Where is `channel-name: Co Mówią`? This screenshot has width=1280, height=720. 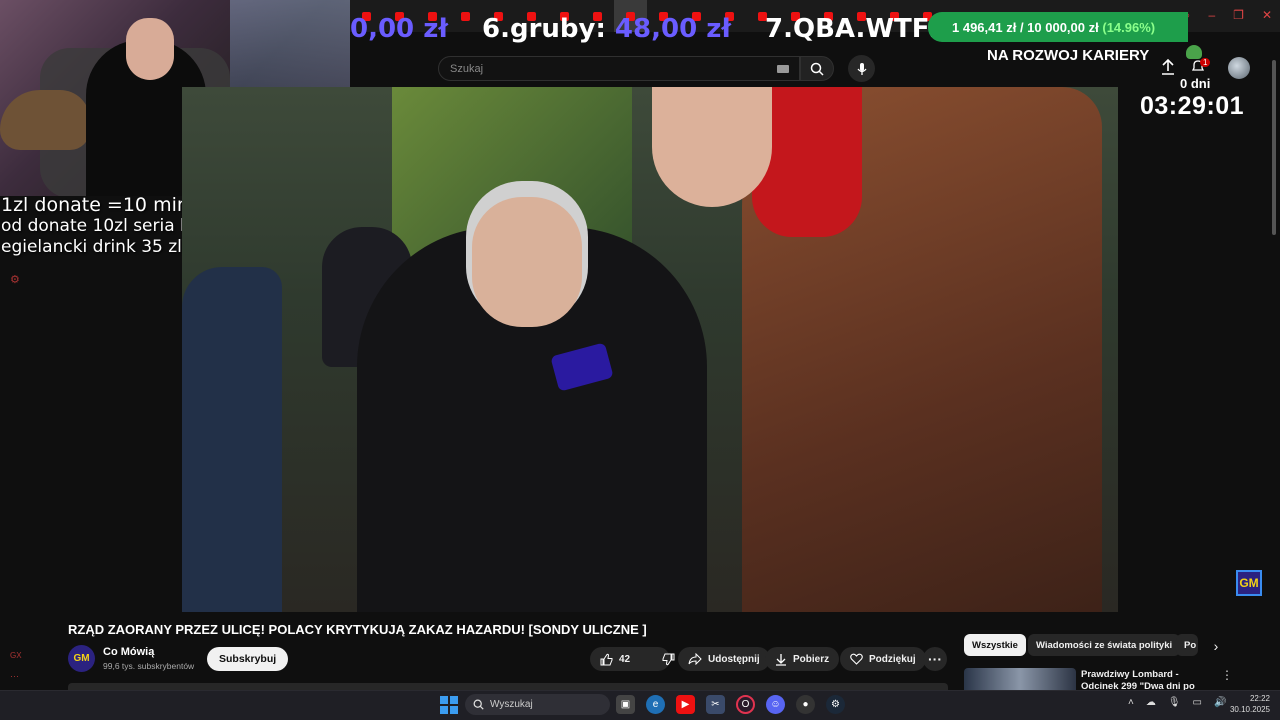 channel-name: Co Mówią is located at coordinates (128, 652).